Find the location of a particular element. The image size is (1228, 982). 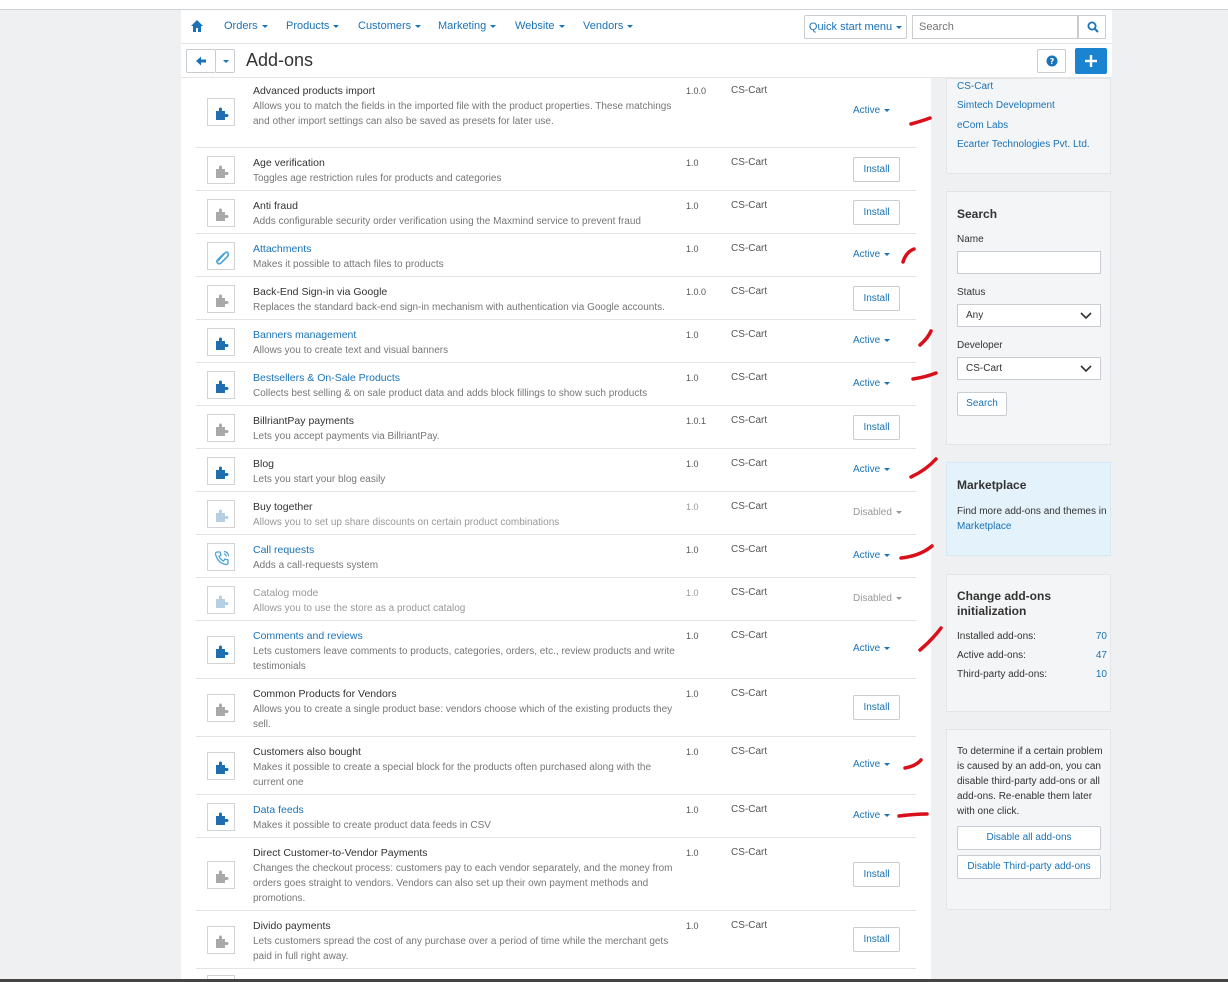

red-annotation-marks is located at coordinates (920, 467).